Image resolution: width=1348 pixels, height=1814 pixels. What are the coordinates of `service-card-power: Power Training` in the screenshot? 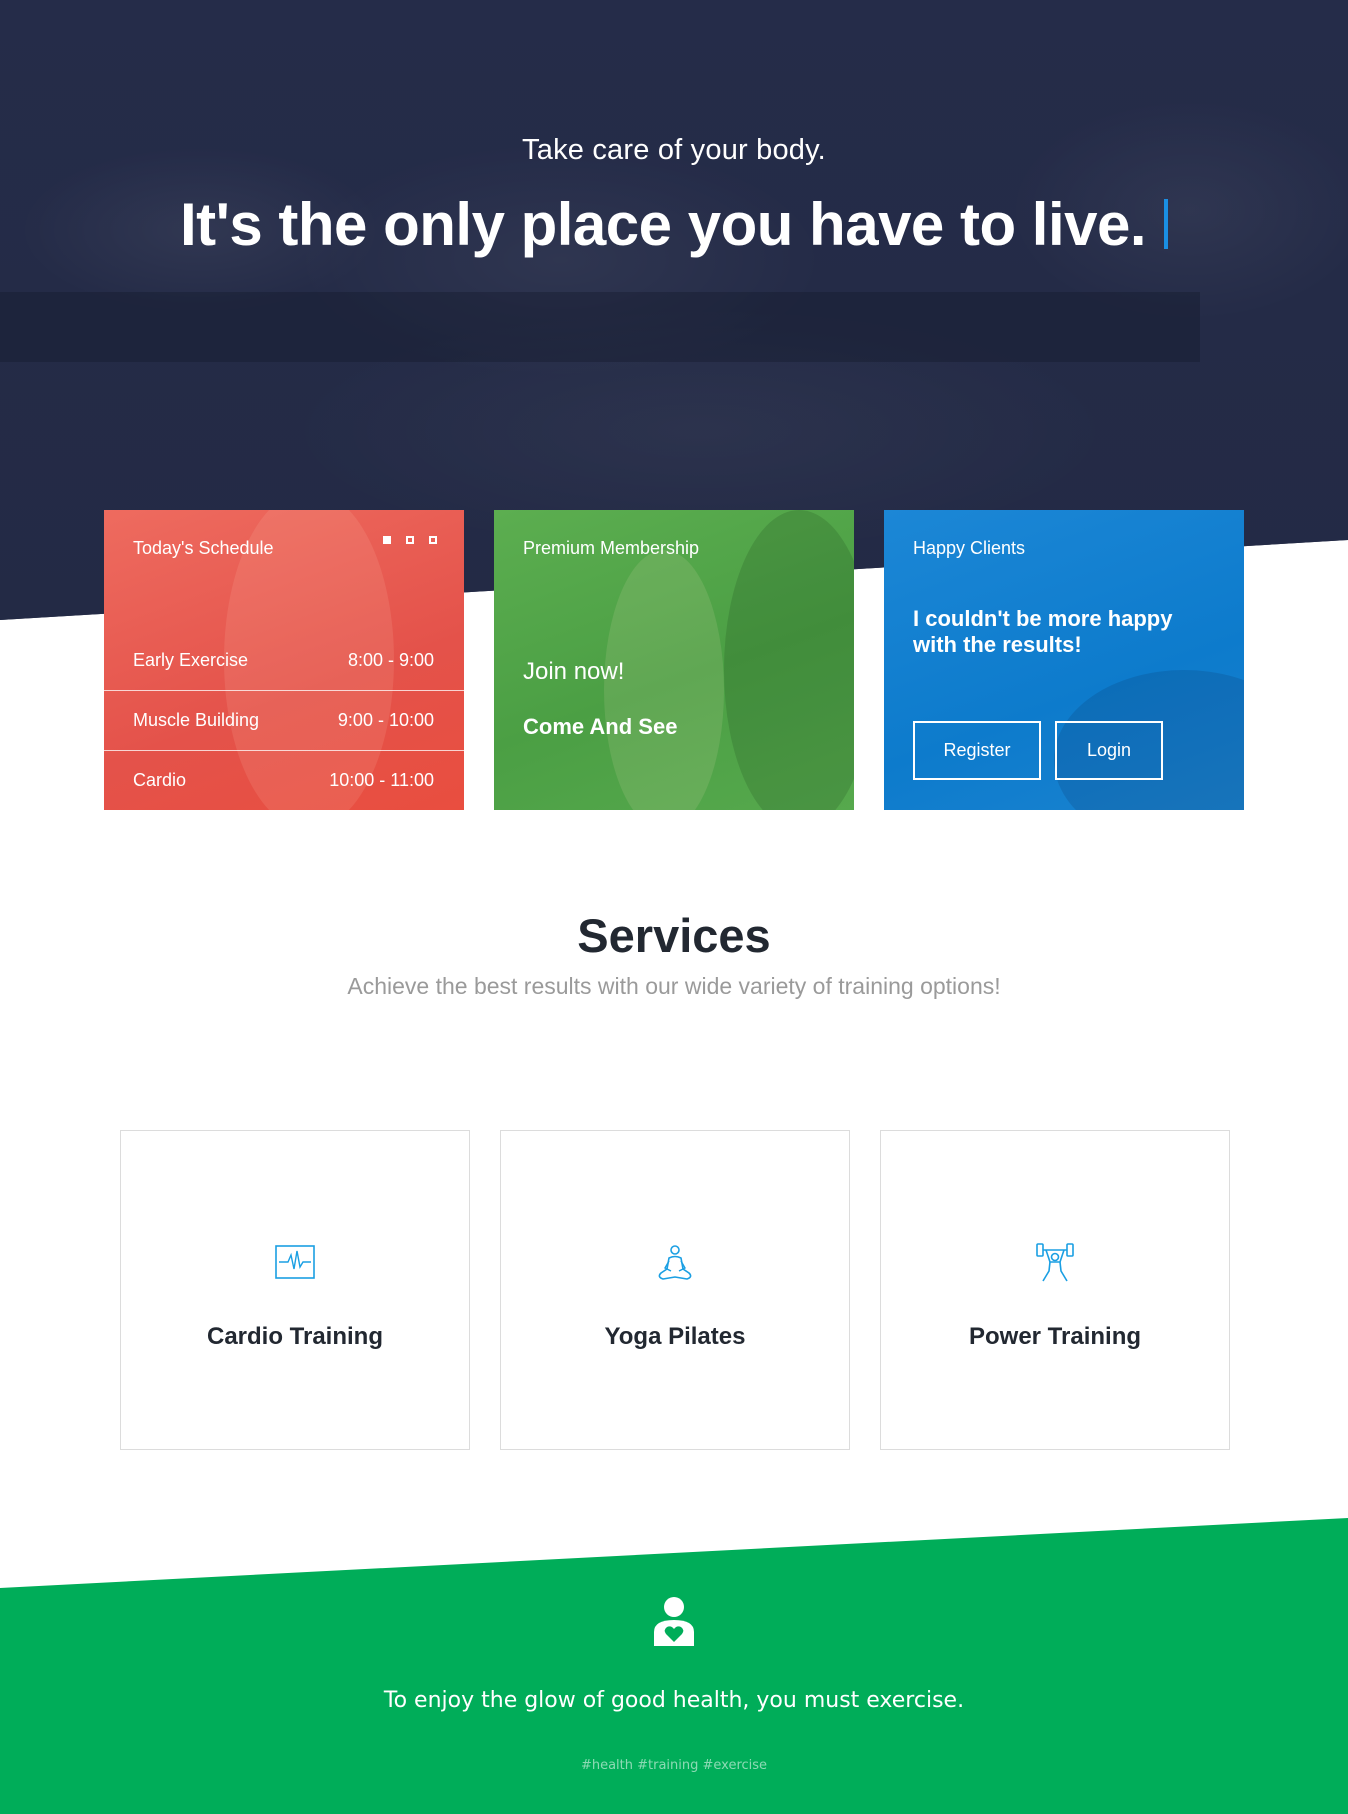 It's located at (1055, 1290).